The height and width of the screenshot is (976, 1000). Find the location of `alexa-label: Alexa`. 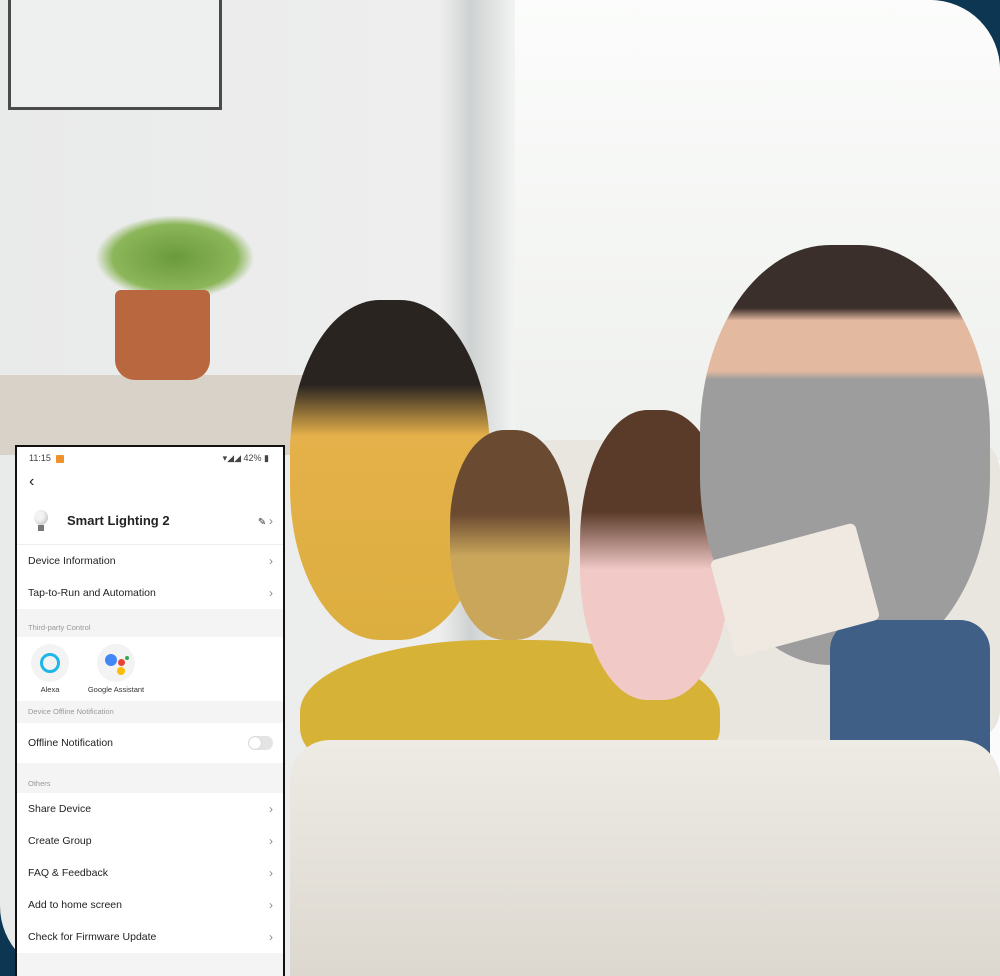

alexa-label: Alexa is located at coordinates (50, 689).